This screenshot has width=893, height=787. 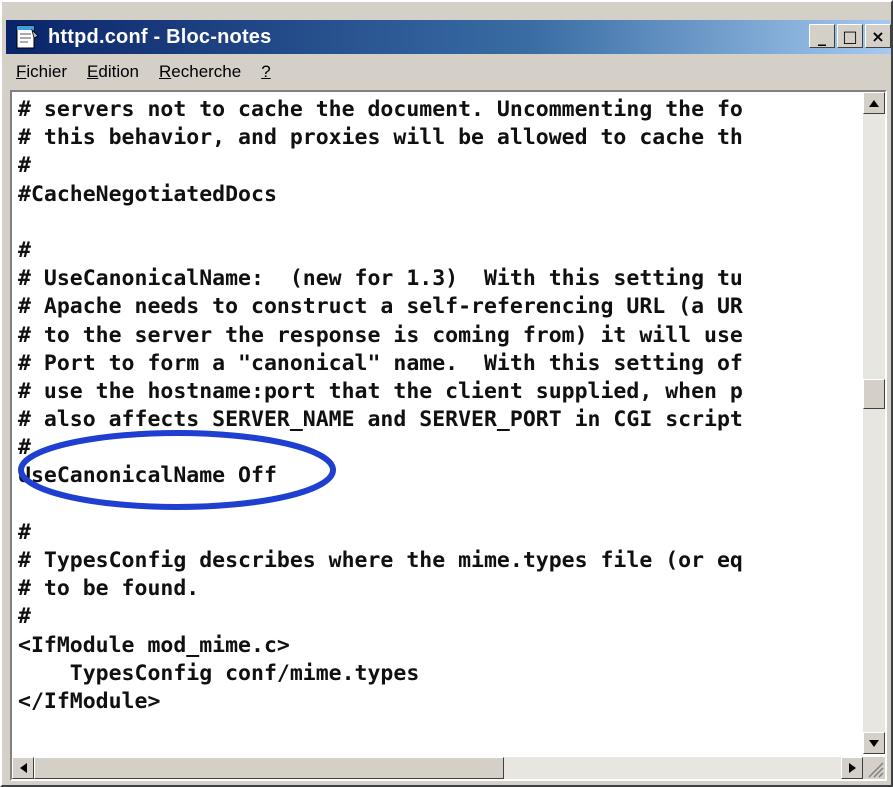 I want to click on scroll-down-button, so click(x=874, y=743).